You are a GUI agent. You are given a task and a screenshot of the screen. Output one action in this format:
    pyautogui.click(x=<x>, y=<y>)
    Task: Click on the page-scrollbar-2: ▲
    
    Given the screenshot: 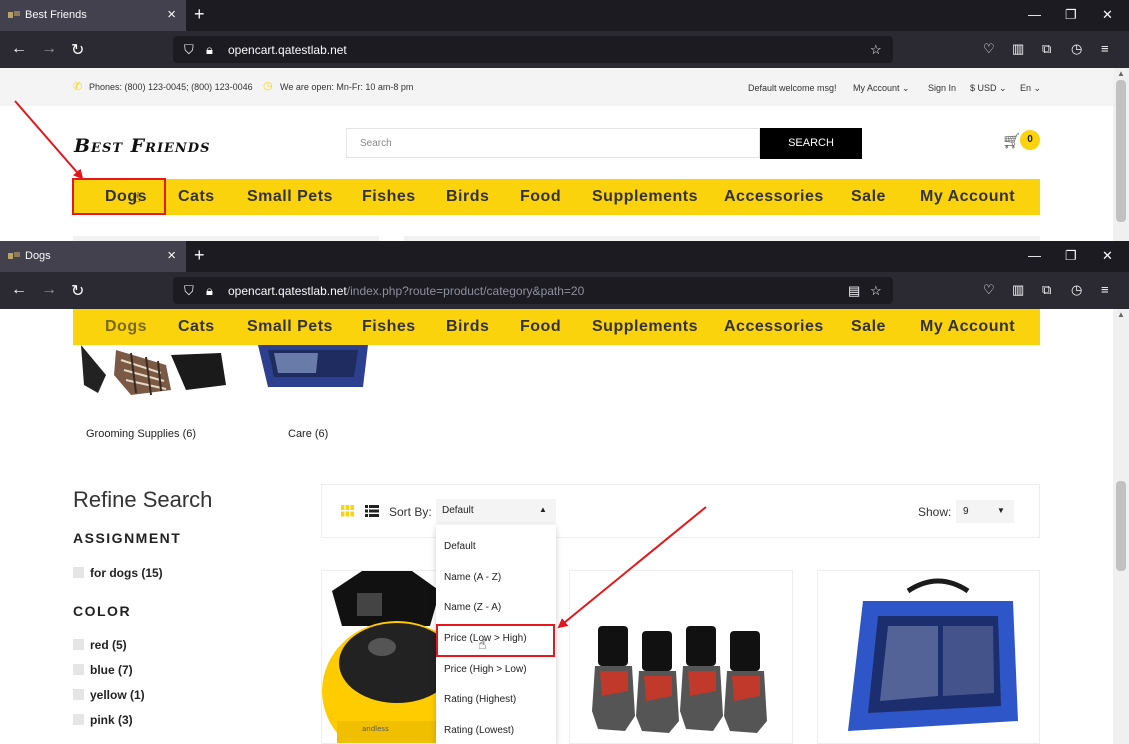 What is the action you would take?
    pyautogui.click(x=1121, y=526)
    